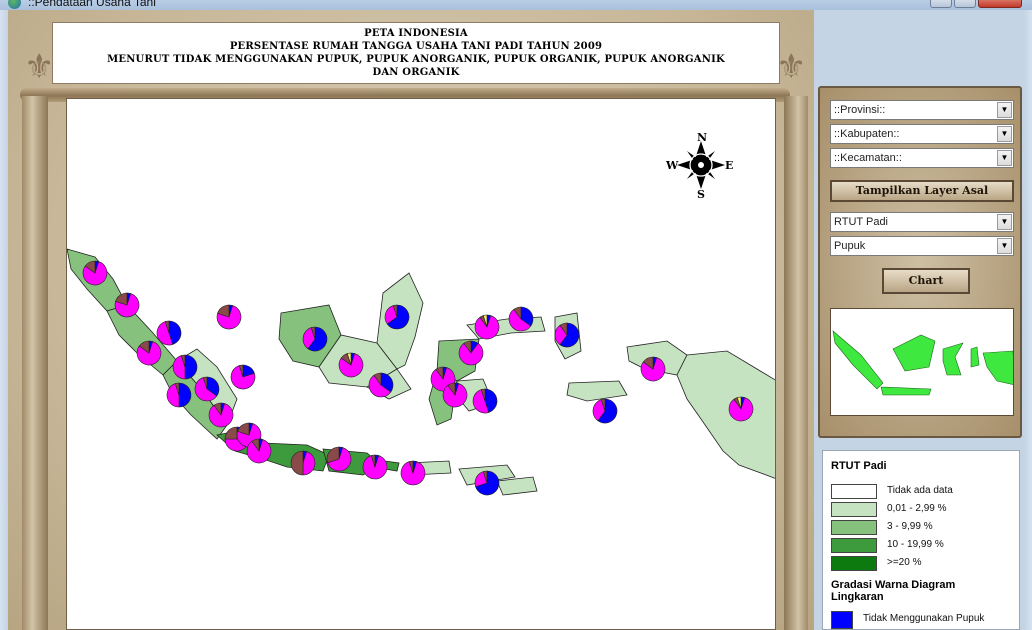 This screenshot has height=630, width=1032. I want to click on compass-center, so click(701, 165).